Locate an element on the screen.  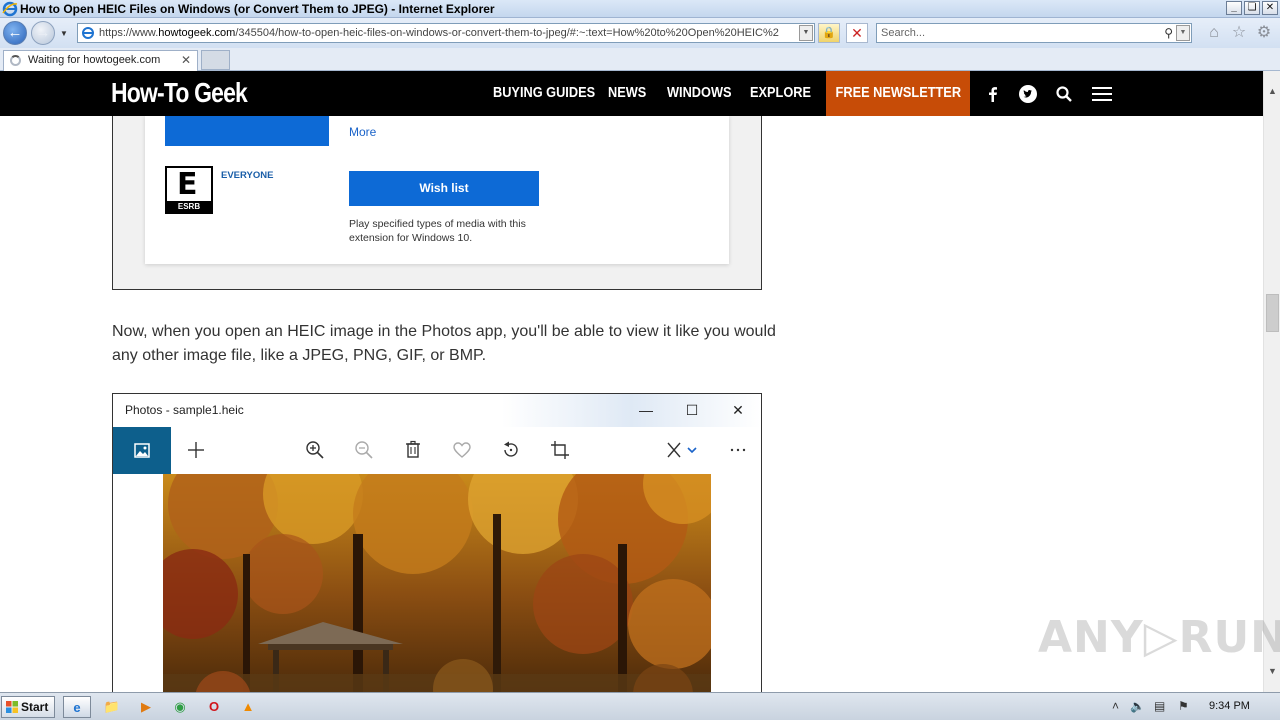
zoom-in-icon is located at coordinates (315, 450).